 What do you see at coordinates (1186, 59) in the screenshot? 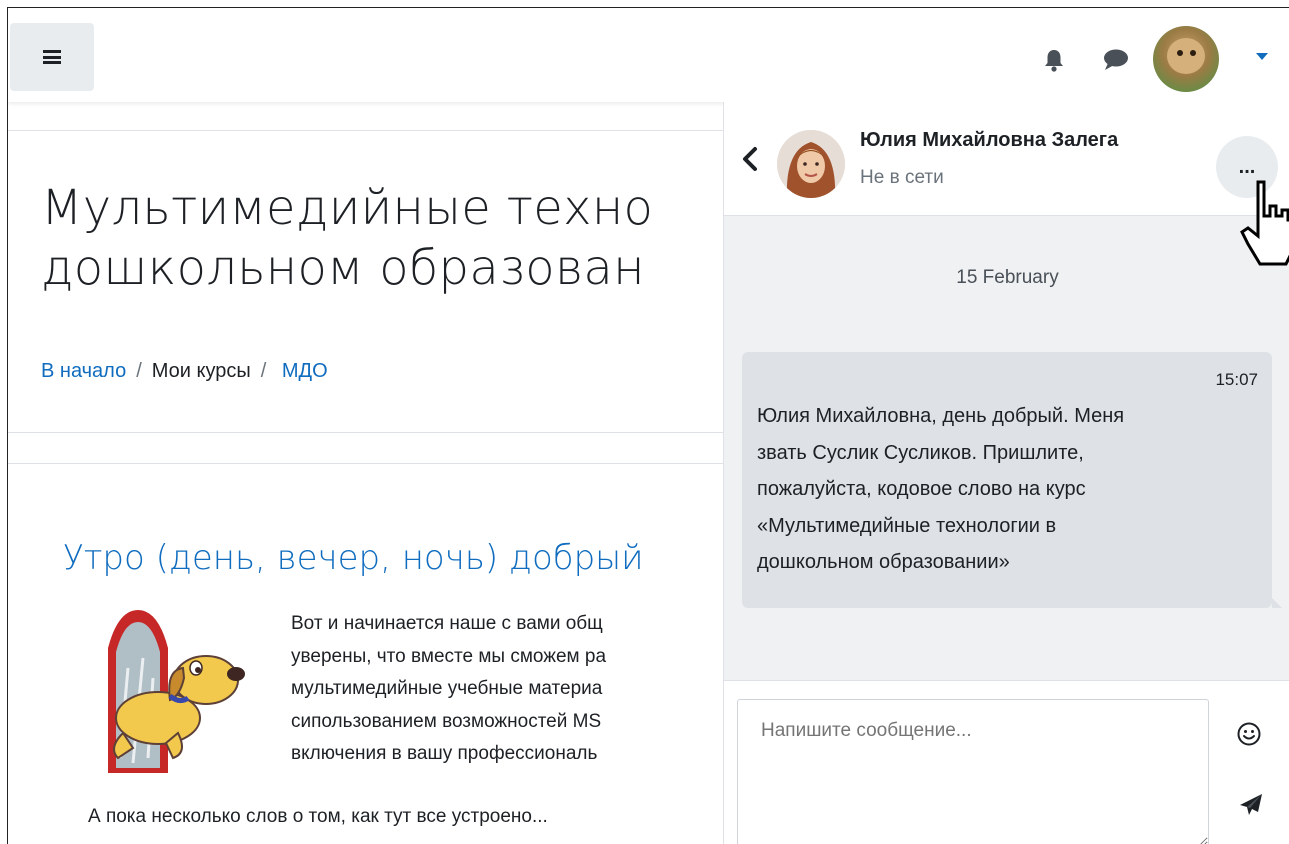
I see `user-avatar` at bounding box center [1186, 59].